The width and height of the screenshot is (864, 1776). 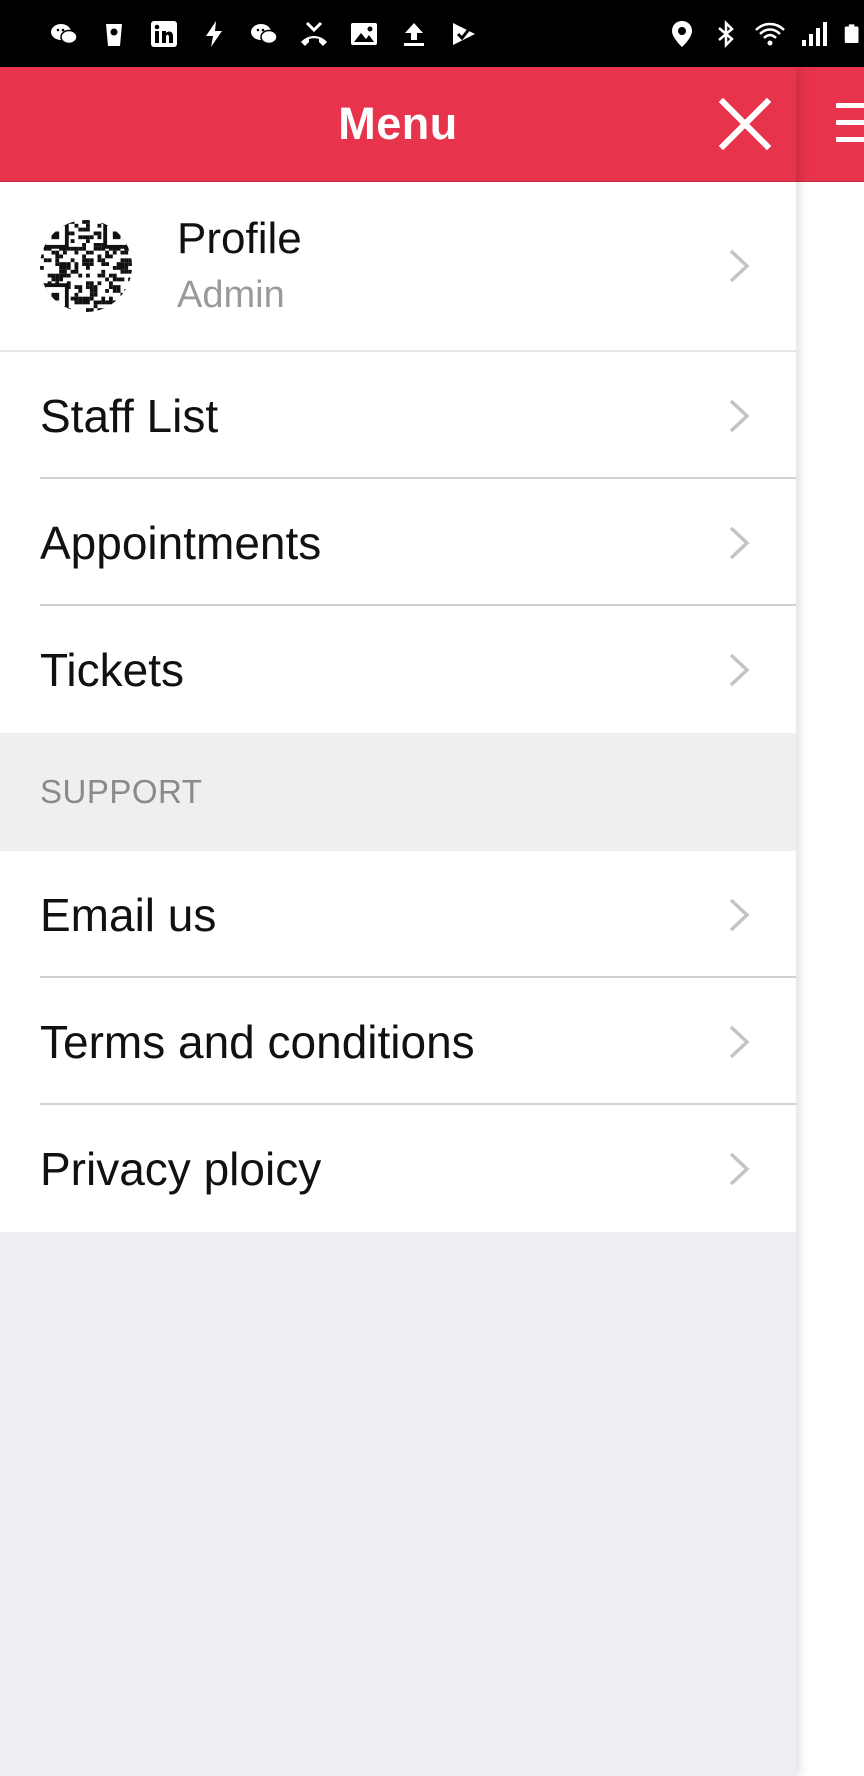 I want to click on close-button, so click(x=745, y=124).